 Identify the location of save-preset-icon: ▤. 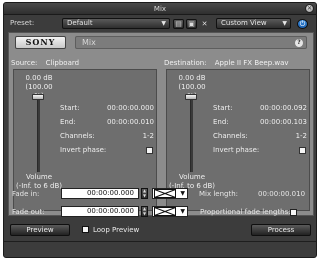
(178, 24).